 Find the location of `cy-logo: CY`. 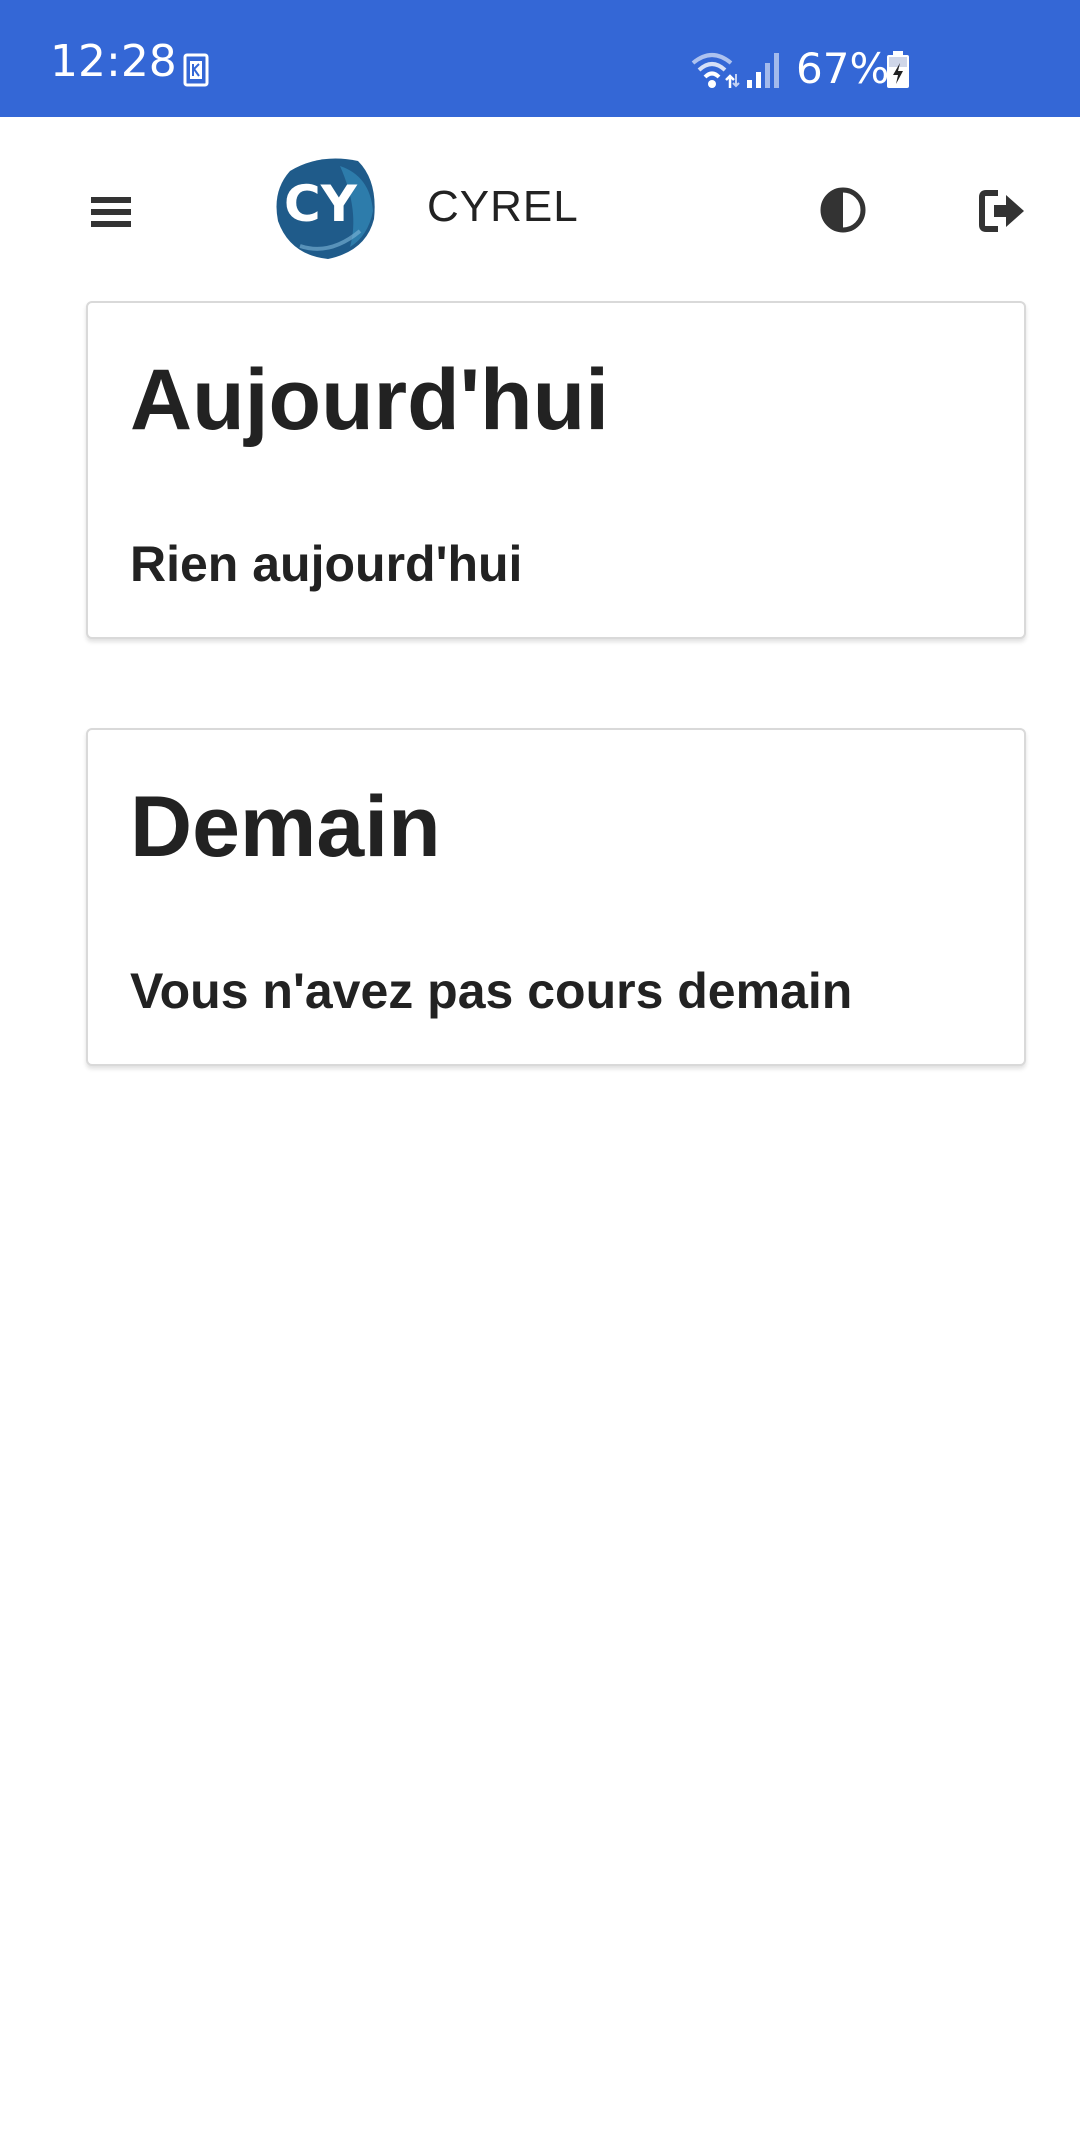

cy-logo: CY is located at coordinates (325, 206).